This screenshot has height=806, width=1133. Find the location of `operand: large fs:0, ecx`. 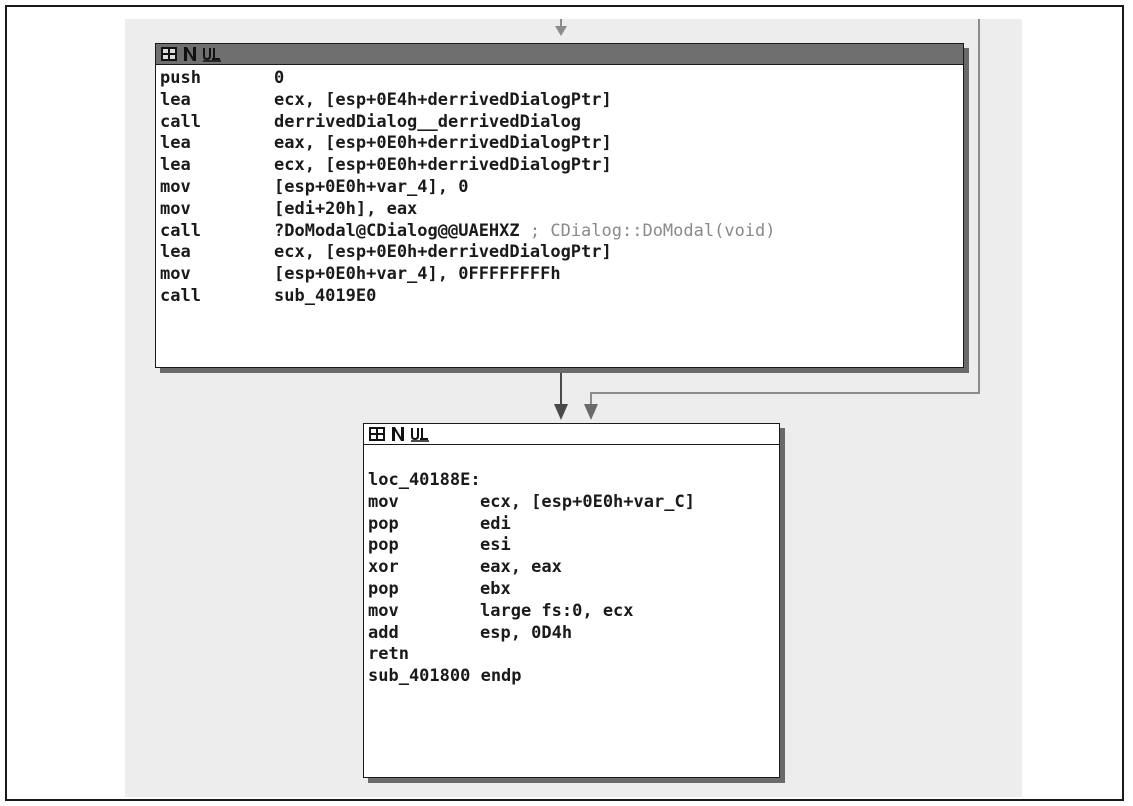

operand: large fs:0, ecx is located at coordinates (557, 610).